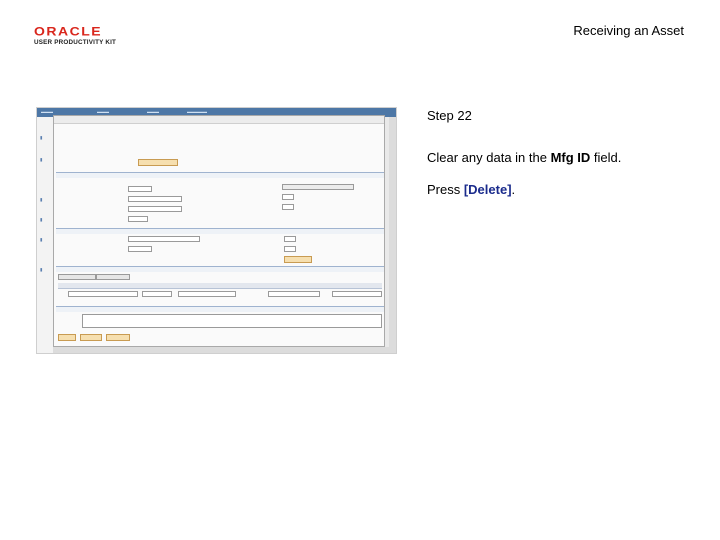 The image size is (720, 540). What do you see at coordinates (45, 235) in the screenshot?
I see `screenshot-left-strip: ▮ ▮ ▮ ▮ ▮ ▮` at bounding box center [45, 235].